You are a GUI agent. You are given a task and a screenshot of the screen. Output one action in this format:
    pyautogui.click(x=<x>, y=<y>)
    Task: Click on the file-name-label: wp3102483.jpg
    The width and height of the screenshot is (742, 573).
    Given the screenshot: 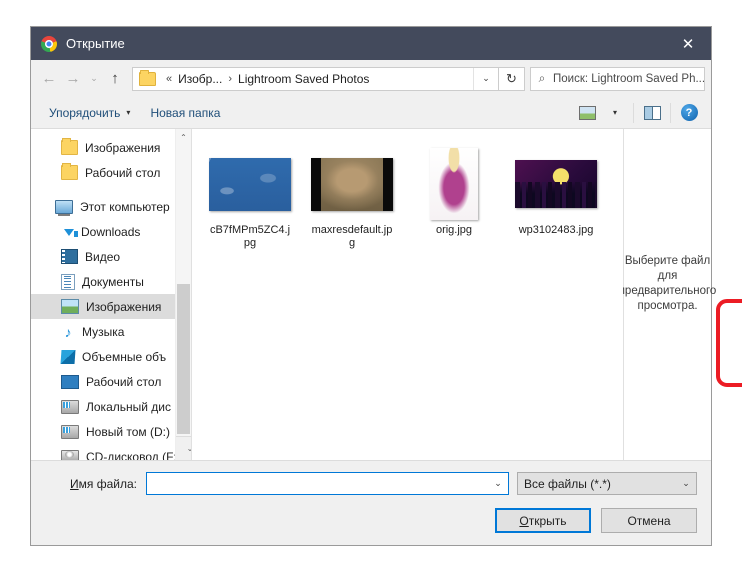 What is the action you would take?
    pyautogui.click(x=556, y=230)
    